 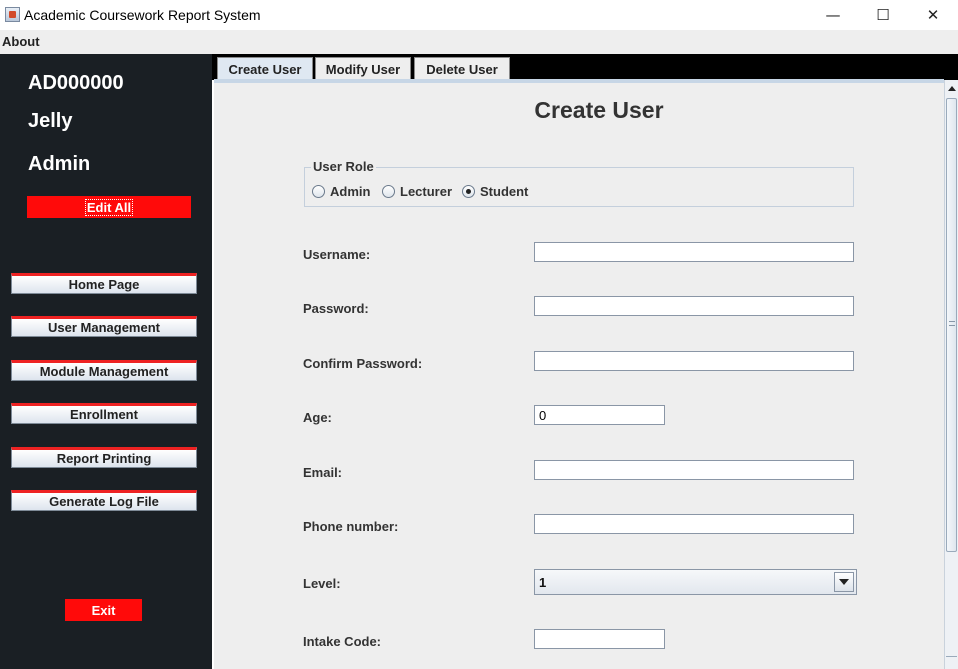 I want to click on home-page-button: Home Page, so click(x=104, y=283).